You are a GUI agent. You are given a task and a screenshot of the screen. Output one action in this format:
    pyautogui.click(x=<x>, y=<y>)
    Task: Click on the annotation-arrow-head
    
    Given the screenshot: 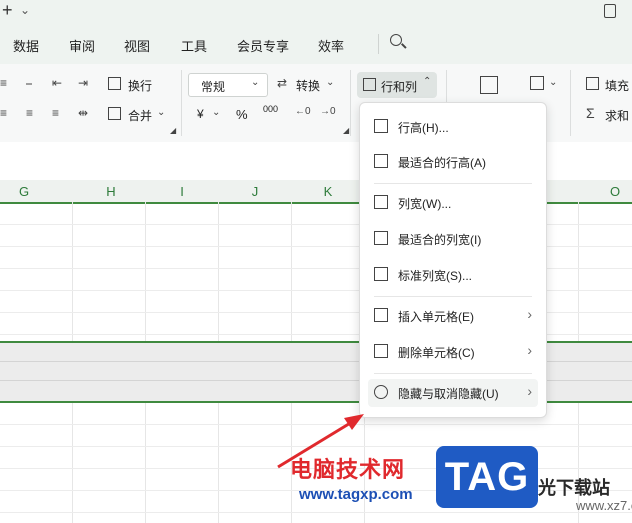 What is the action you would take?
    pyautogui.click(x=354, y=422)
    